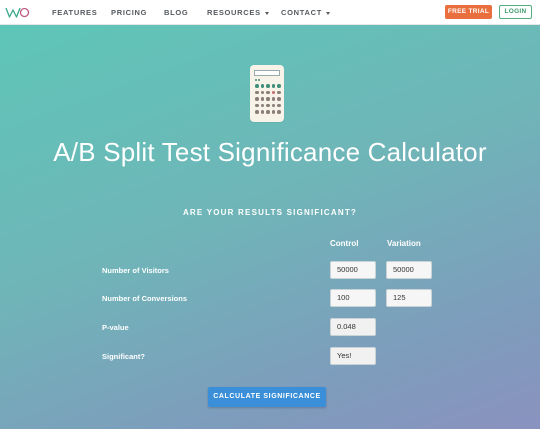  Describe the element at coordinates (176, 12) in the screenshot. I see `nav-link-blog: BLOG` at that location.